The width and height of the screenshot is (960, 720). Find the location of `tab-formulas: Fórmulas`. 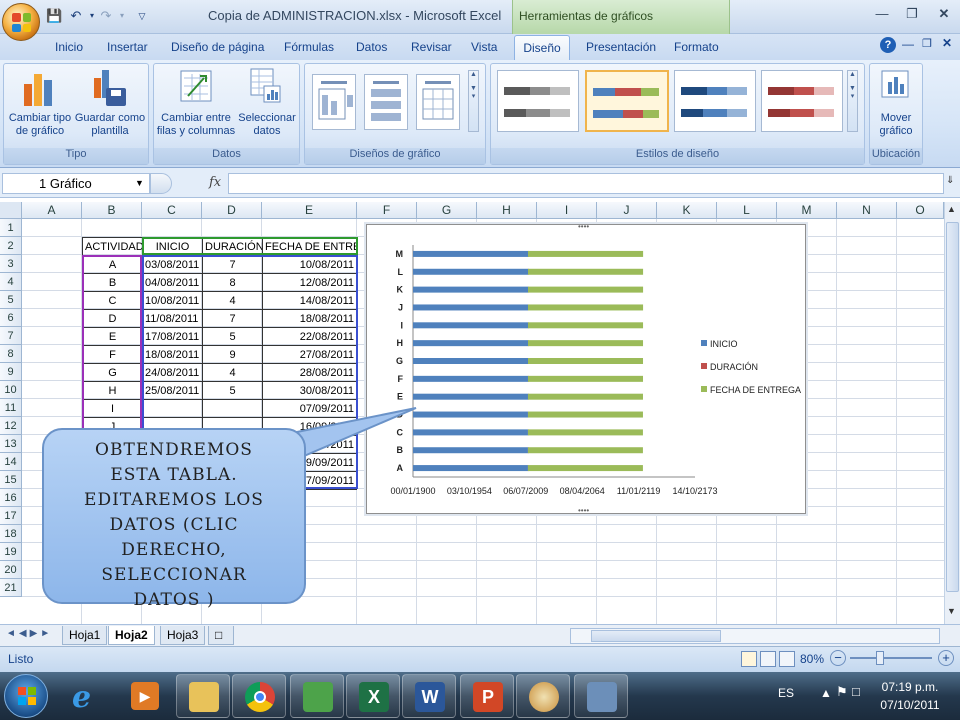

tab-formulas: Fórmulas is located at coordinates (309, 47).